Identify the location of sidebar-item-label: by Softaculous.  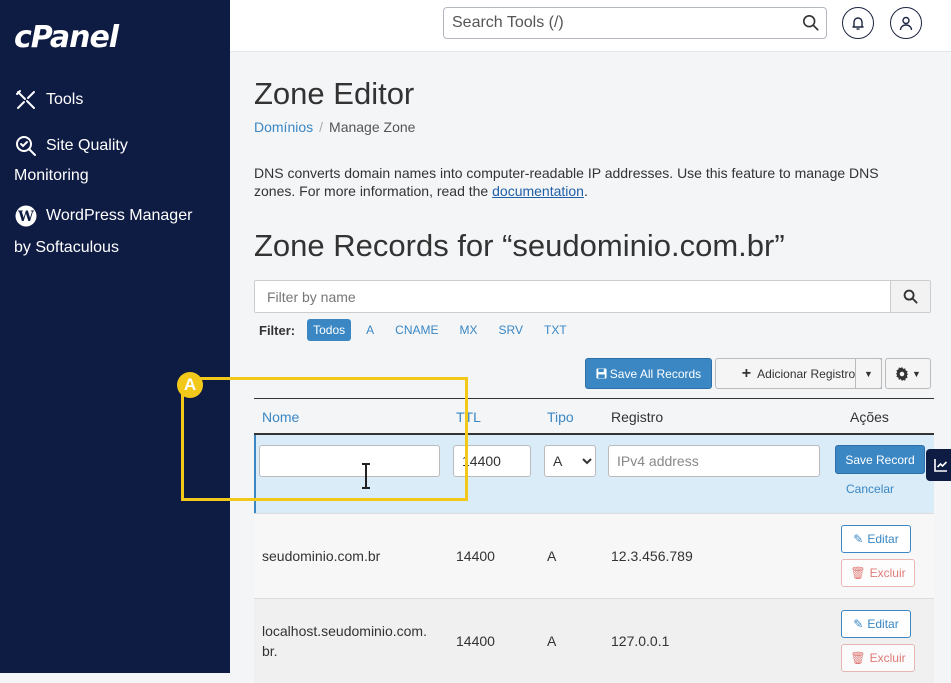
(66, 247).